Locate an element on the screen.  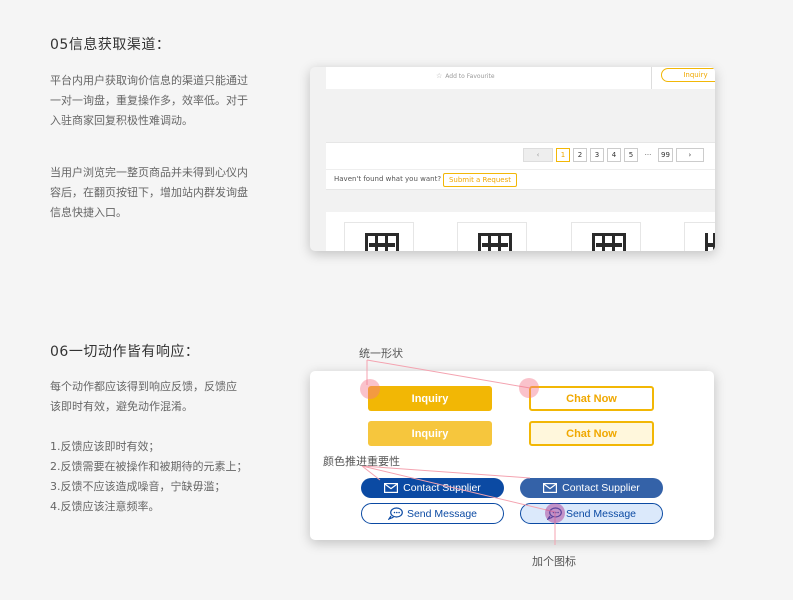
annotation-shape: 统一形状 is located at coordinates (381, 353).